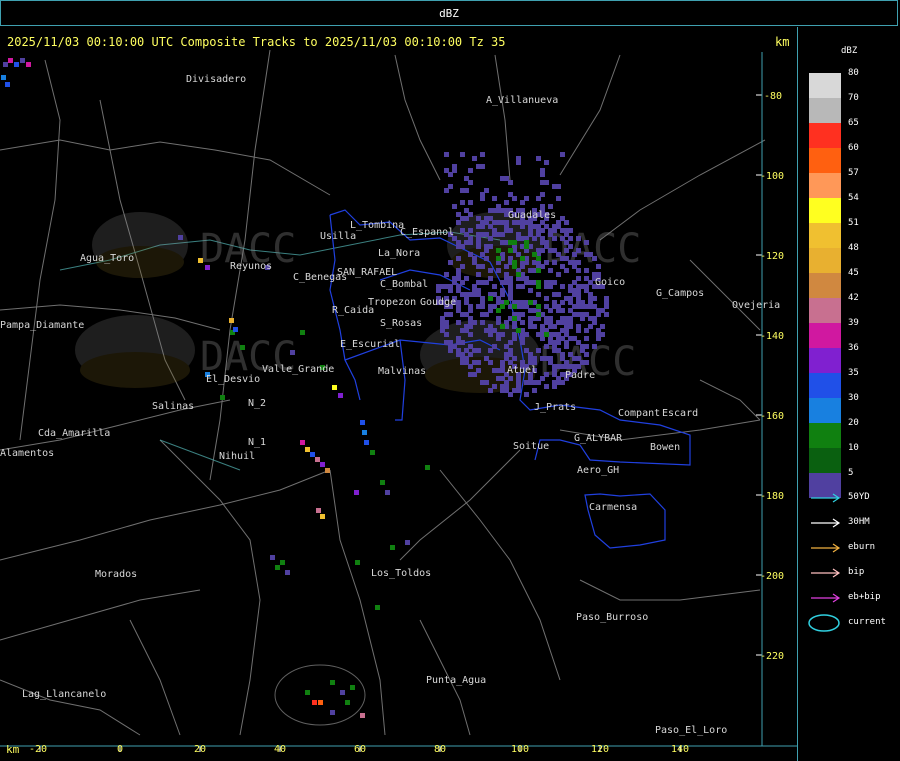  I want to click on legend-value-label: 30, so click(853, 398).